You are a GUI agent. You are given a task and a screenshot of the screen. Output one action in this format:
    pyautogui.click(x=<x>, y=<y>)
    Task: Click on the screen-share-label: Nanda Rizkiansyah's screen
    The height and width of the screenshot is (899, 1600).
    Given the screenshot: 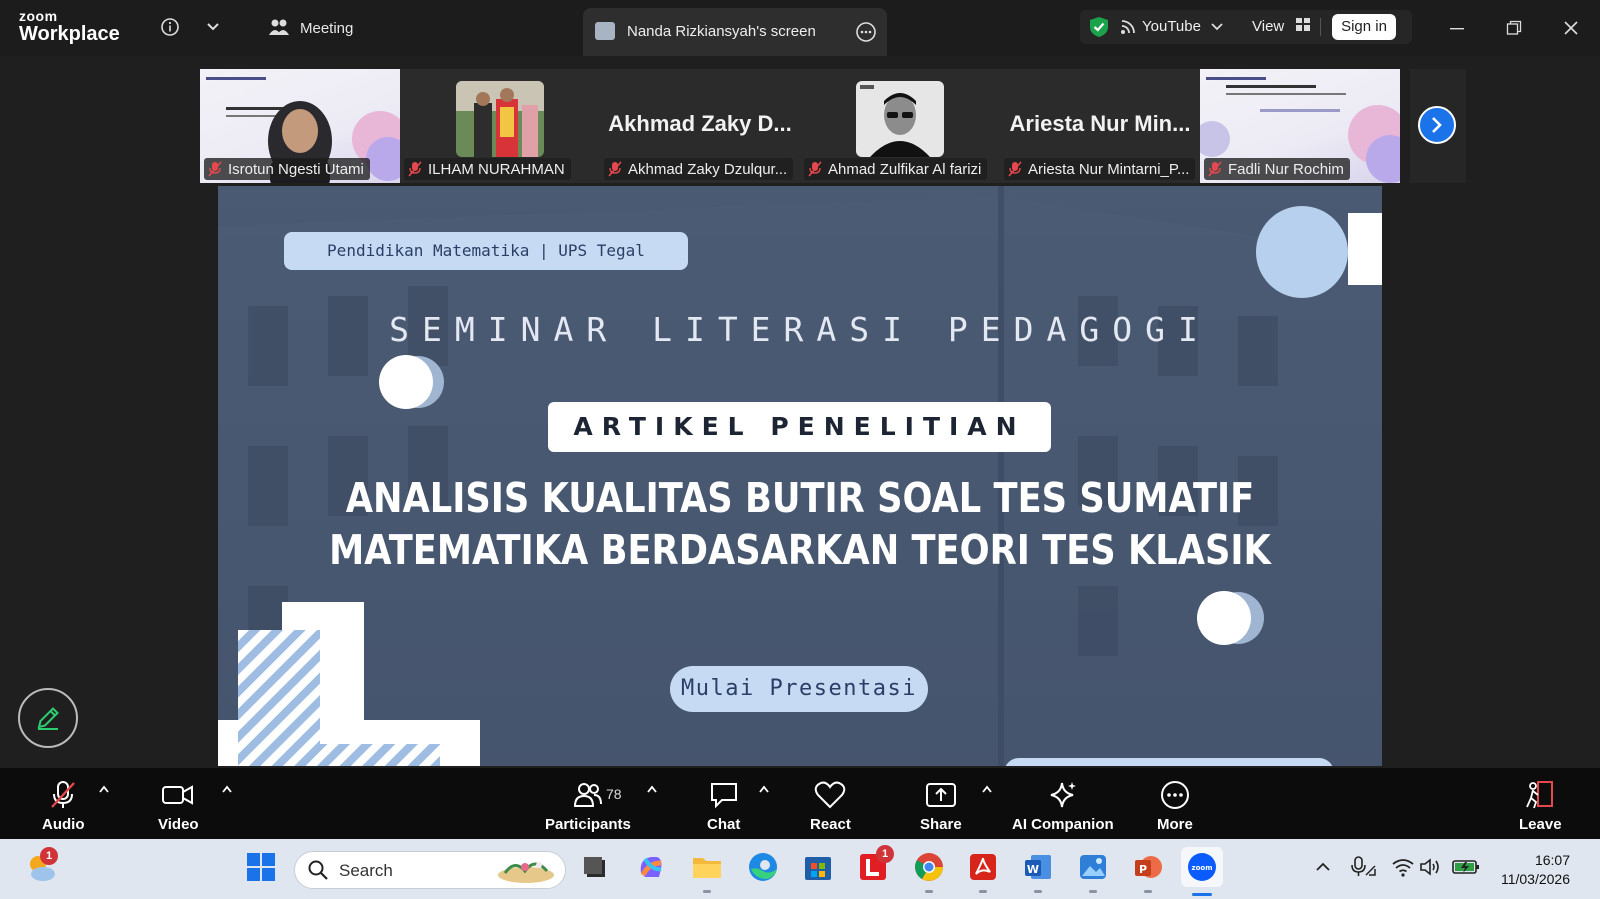 What is the action you would take?
    pyautogui.click(x=721, y=31)
    